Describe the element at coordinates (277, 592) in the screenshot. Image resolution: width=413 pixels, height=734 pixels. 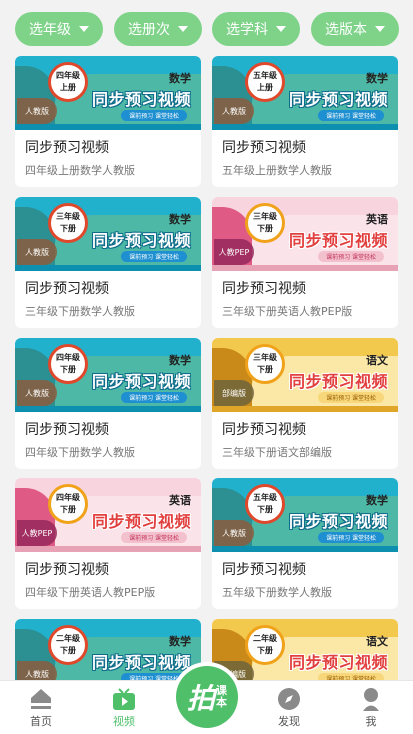
I see `card-subtitle: 五年级下册数学人教版` at that location.